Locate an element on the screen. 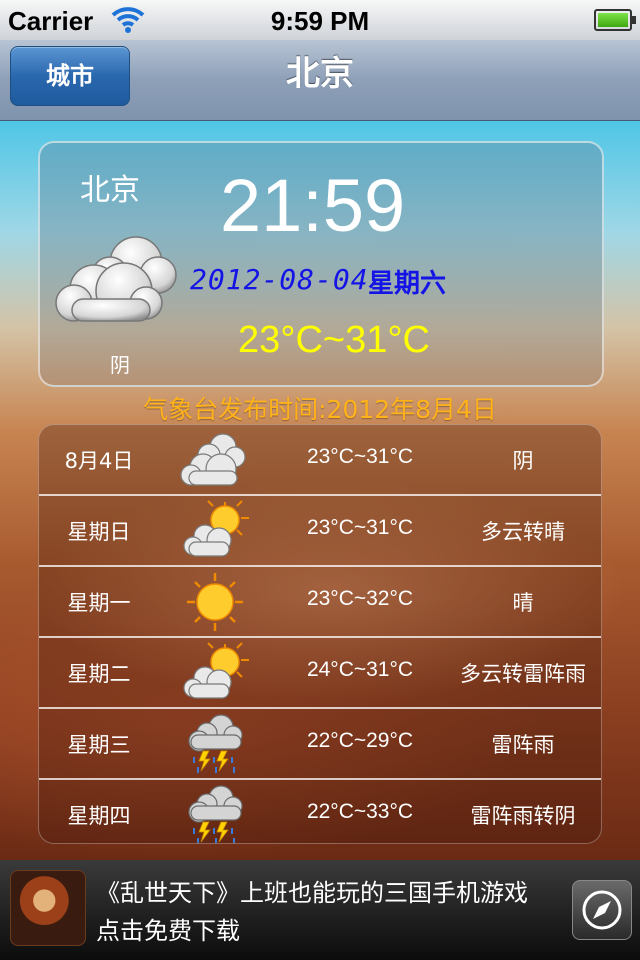  forecast-row: 星期一 23°C~32°C 晴 is located at coordinates (320, 602).